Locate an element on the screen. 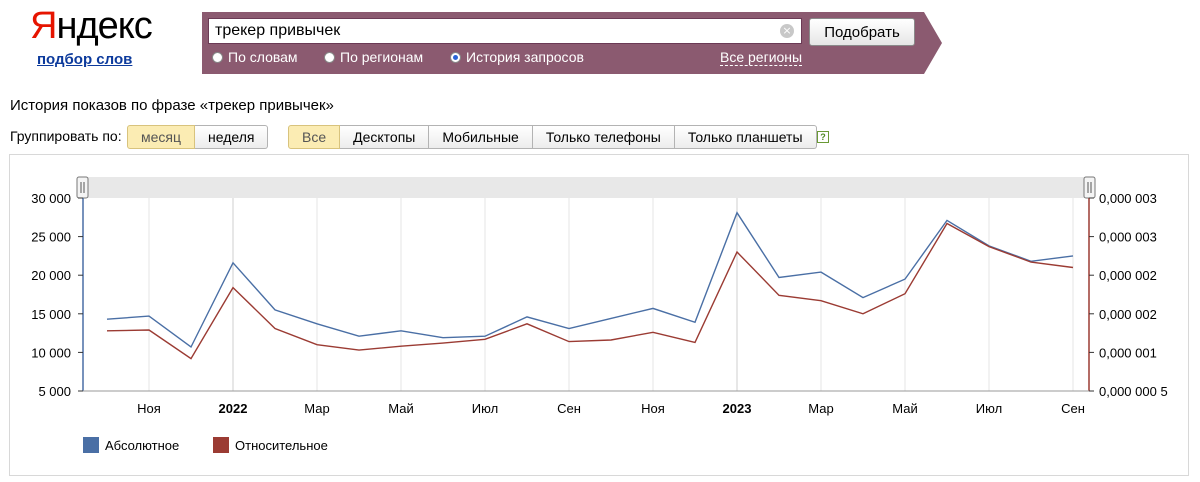 This screenshot has height=482, width=1200. y-left-tick-label: 10 000 is located at coordinates (51, 352).